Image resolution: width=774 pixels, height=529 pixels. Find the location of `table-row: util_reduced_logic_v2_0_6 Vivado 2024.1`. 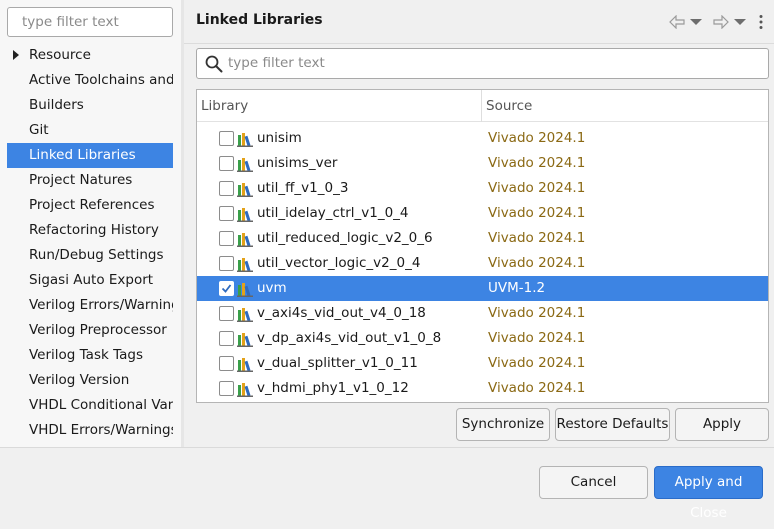

table-row: util_reduced_logic_v2_0_6 Vivado 2024.1 is located at coordinates (482, 238).